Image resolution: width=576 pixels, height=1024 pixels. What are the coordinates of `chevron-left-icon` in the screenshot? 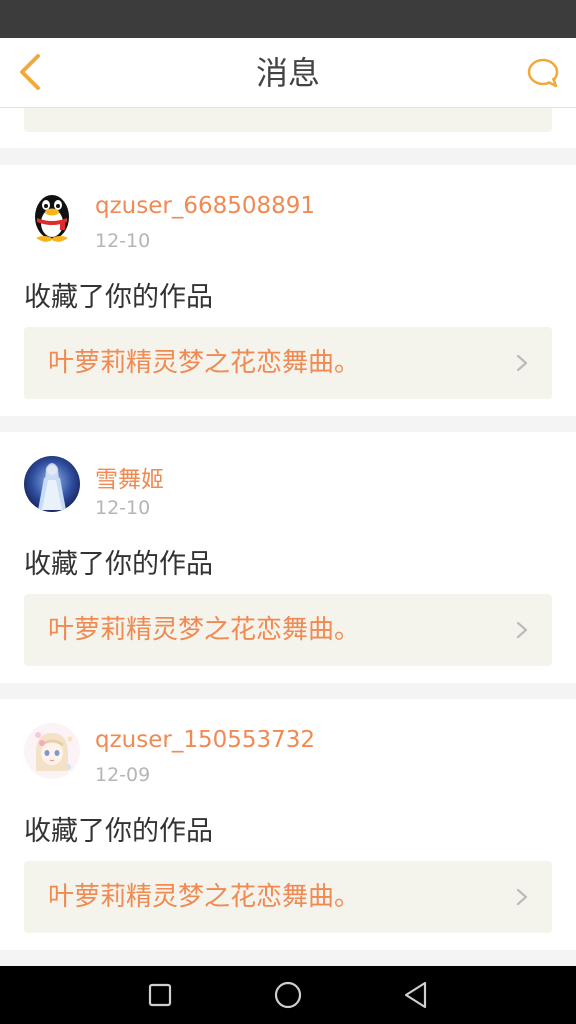 It's located at (30, 72).